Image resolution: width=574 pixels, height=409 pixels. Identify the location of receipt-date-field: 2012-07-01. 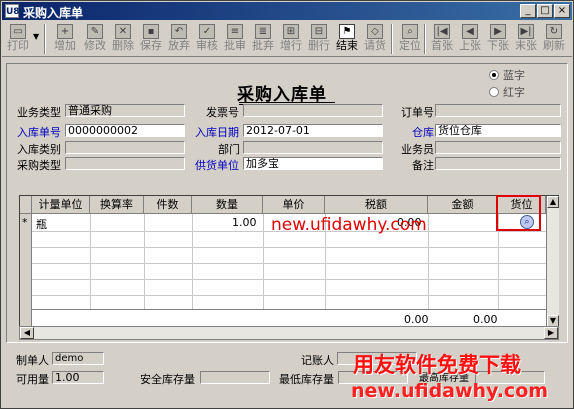
(313, 130).